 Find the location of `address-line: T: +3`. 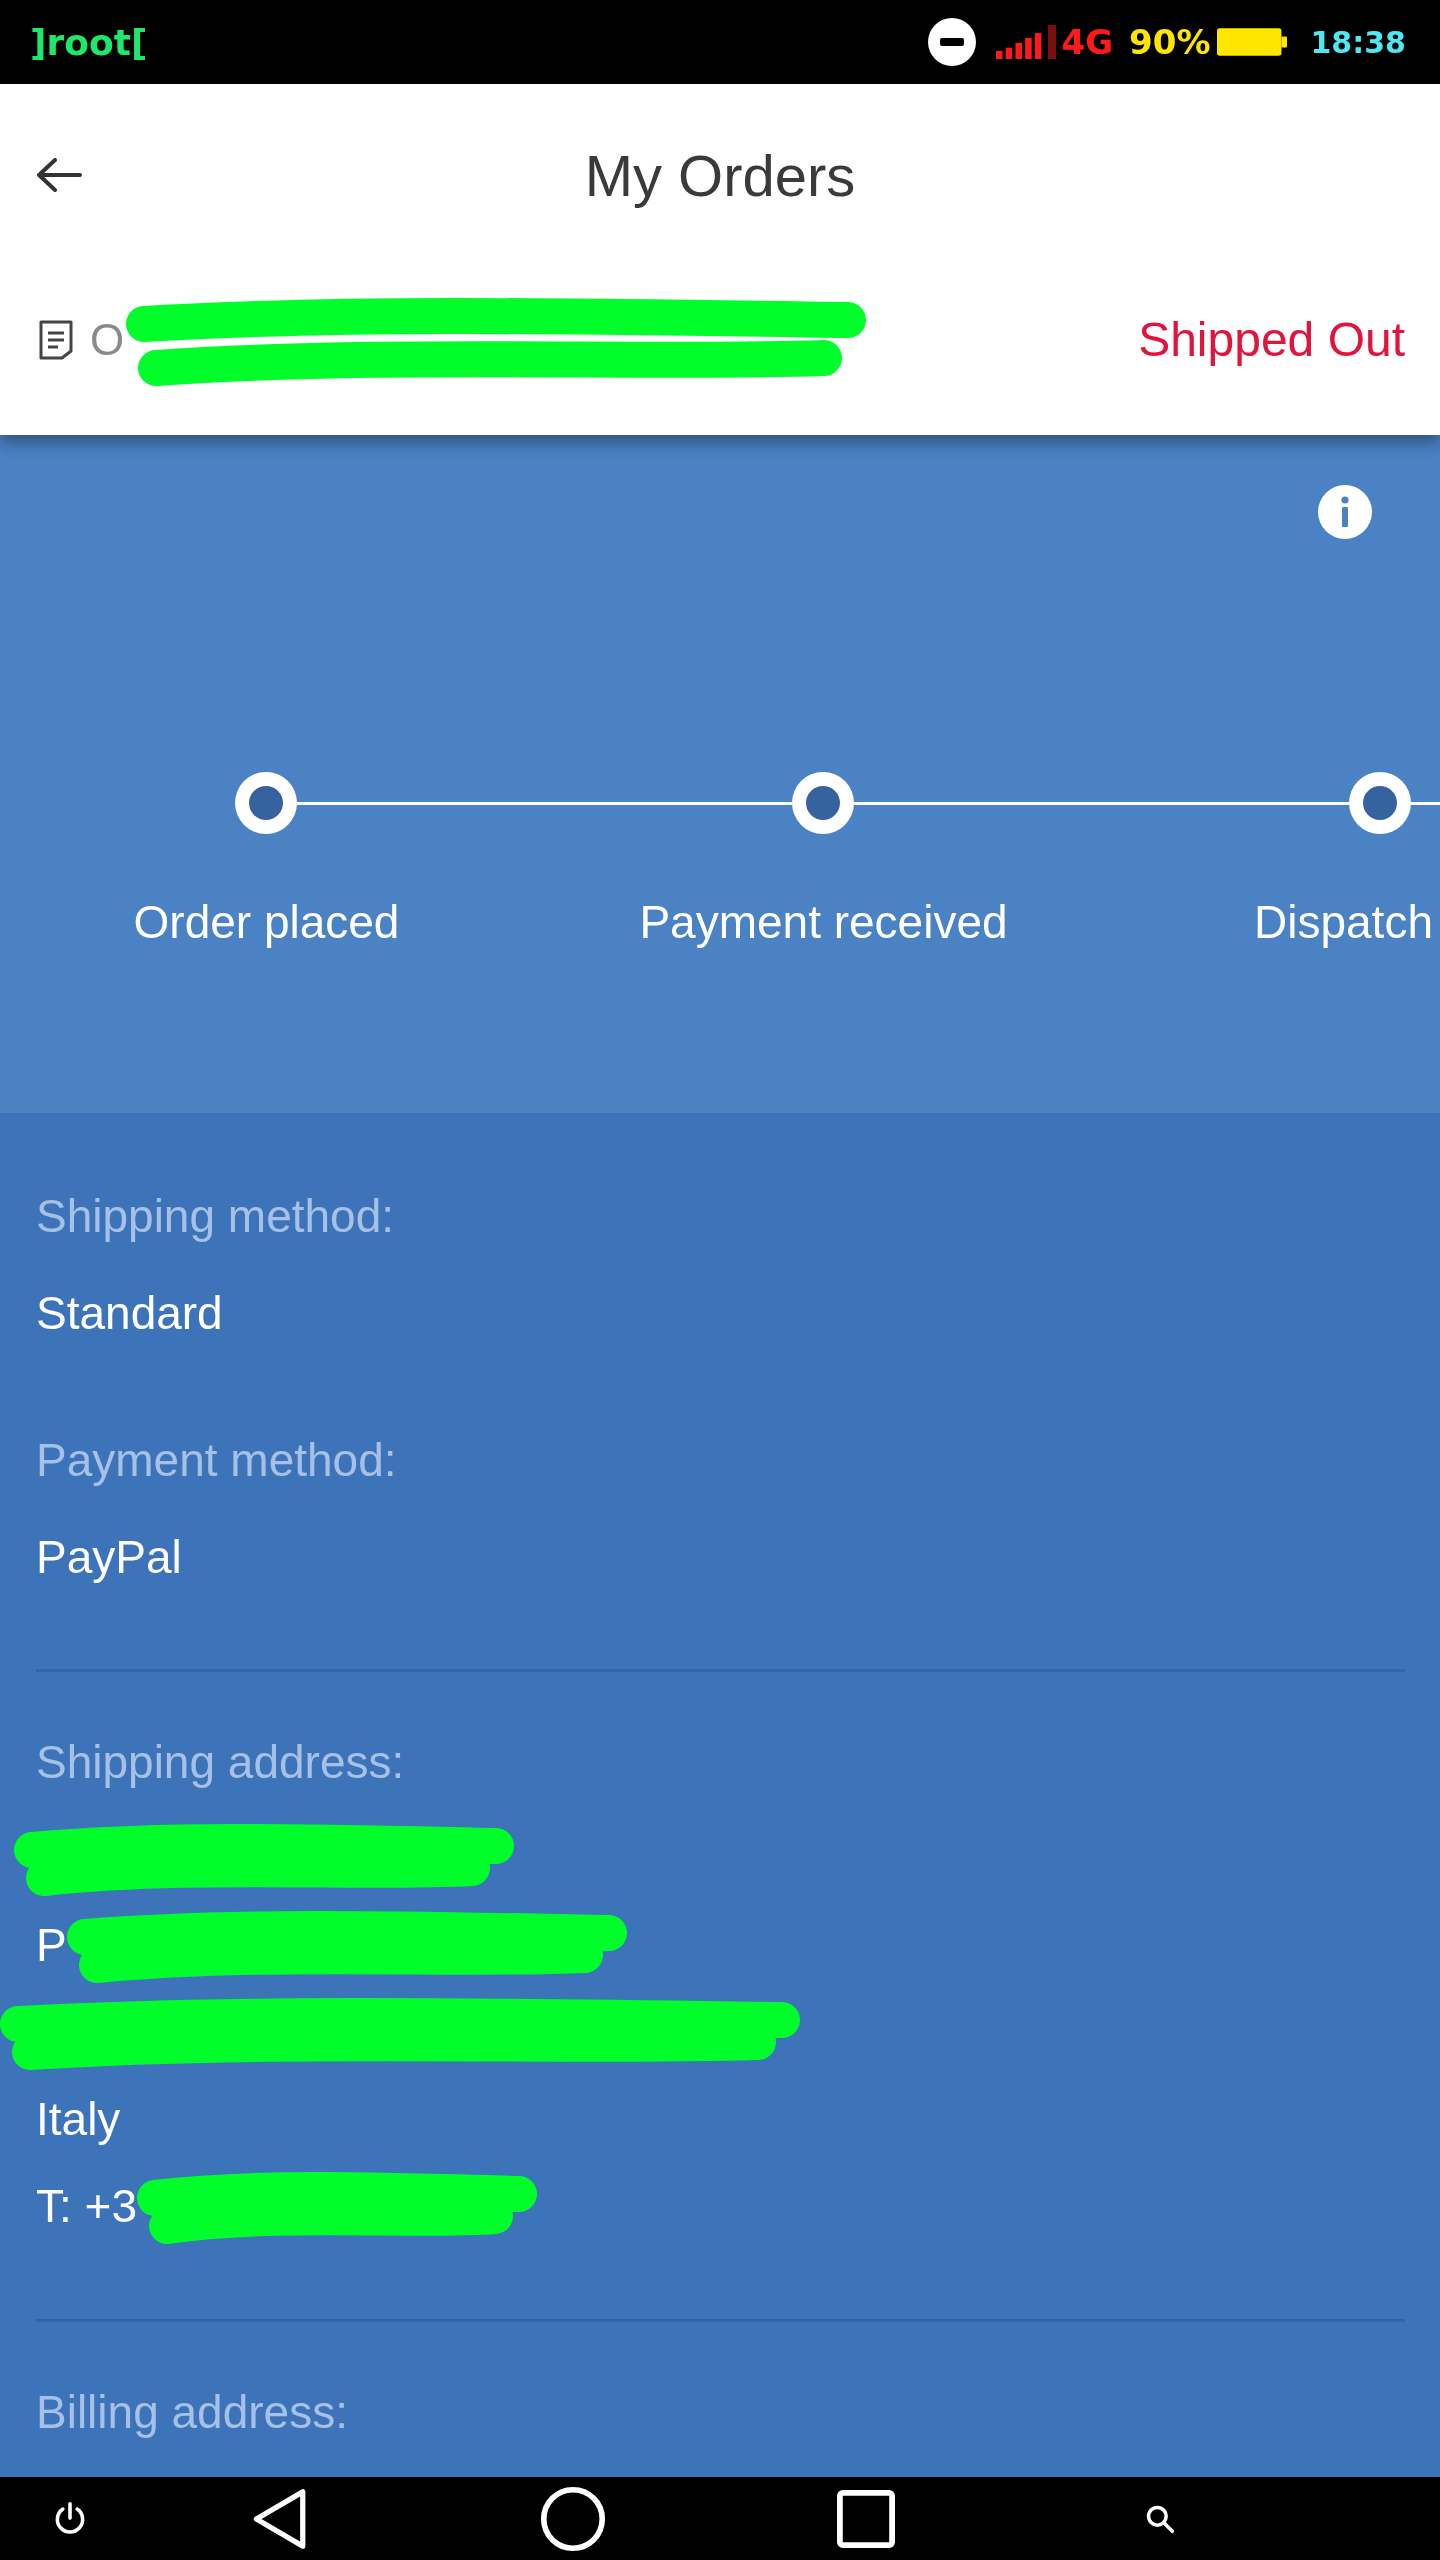

address-line: T: +3 is located at coordinates (86, 2205).